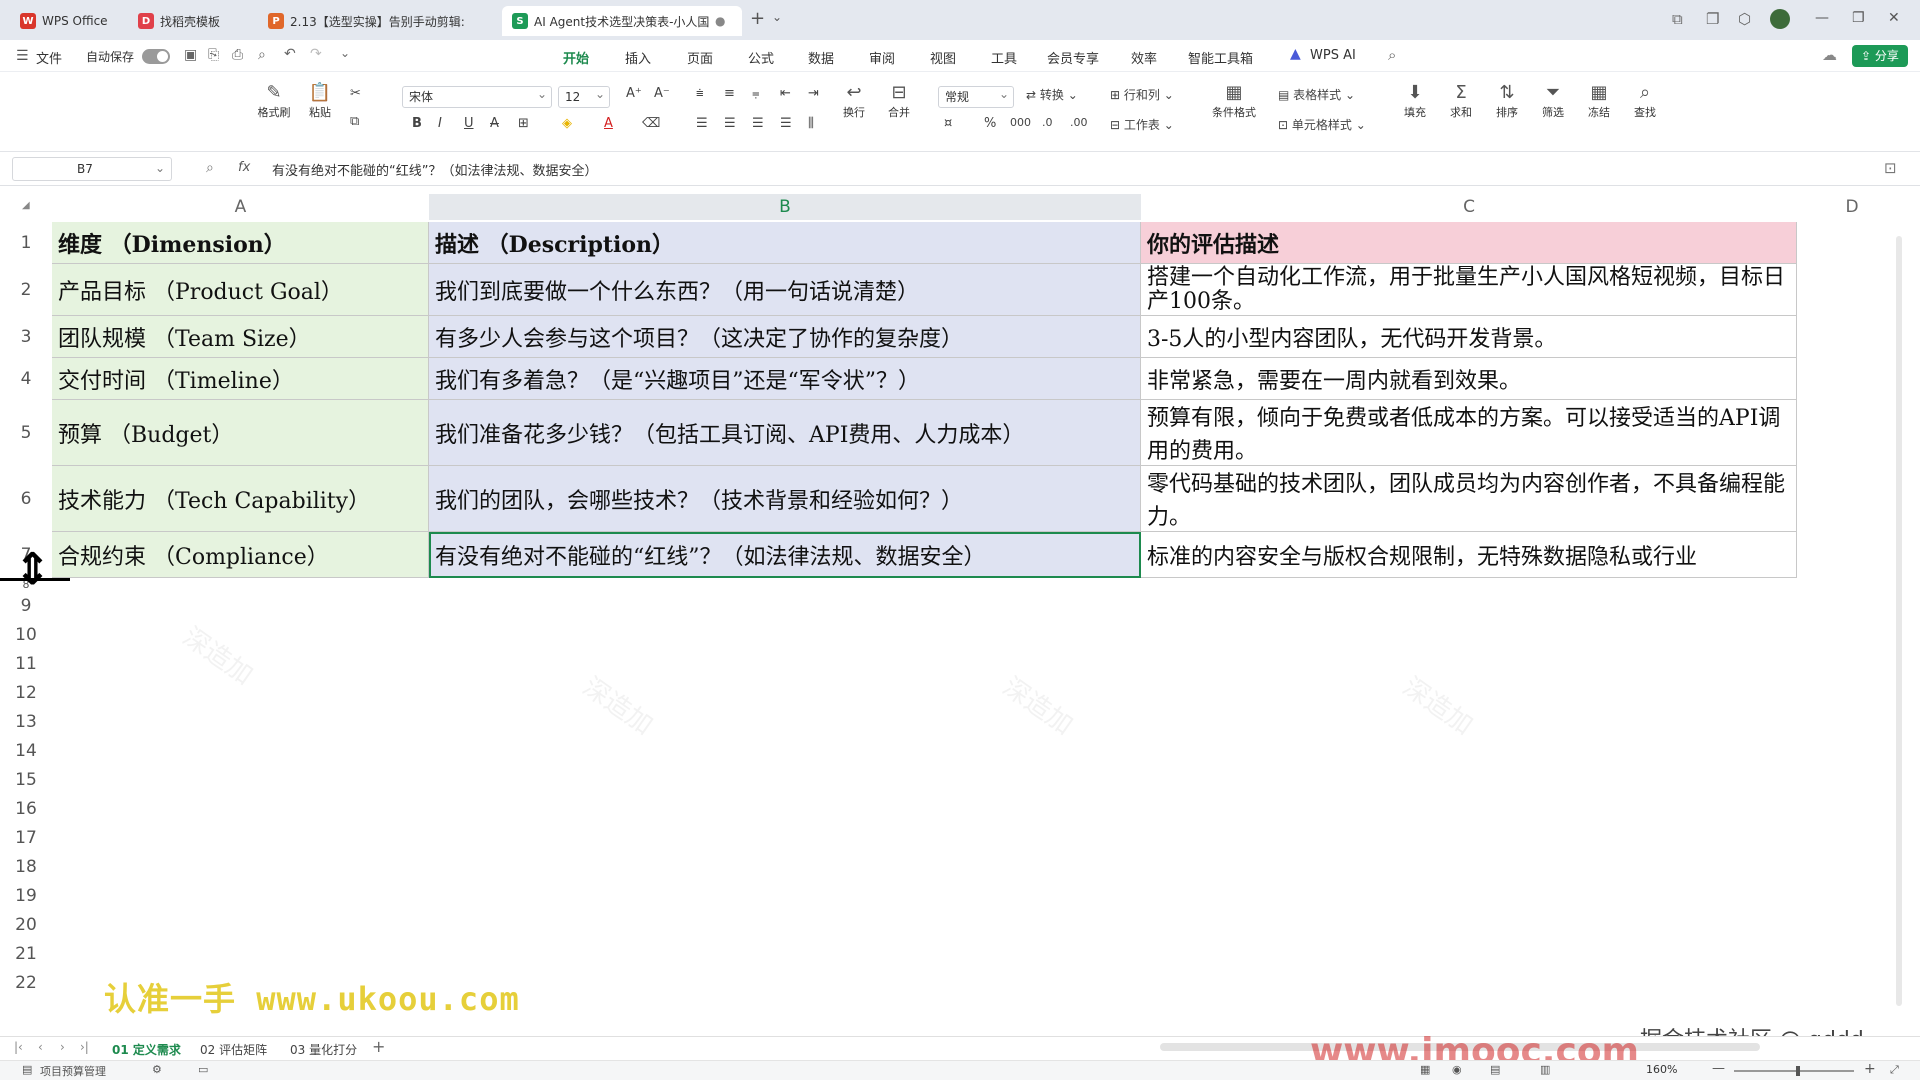 Image resolution: width=1920 pixels, height=1080 pixels. What do you see at coordinates (1220, 57) in the screenshot?
I see `menu-smart-toolbox: 智能工具箱` at bounding box center [1220, 57].